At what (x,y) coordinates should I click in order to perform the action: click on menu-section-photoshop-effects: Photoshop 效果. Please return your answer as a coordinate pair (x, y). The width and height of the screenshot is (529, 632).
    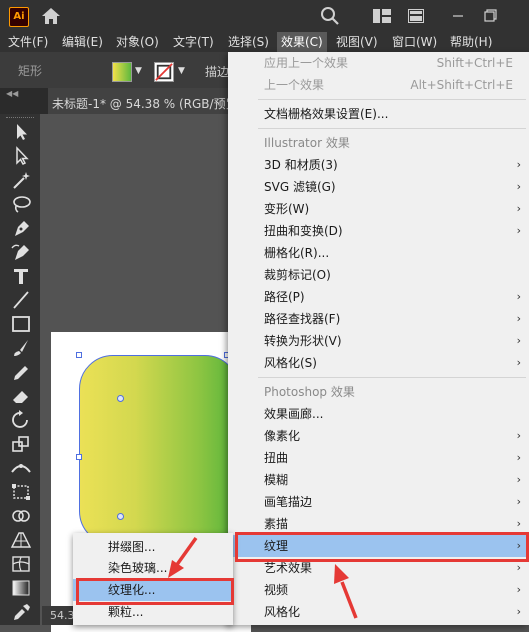
    Looking at the image, I should click on (309, 392).